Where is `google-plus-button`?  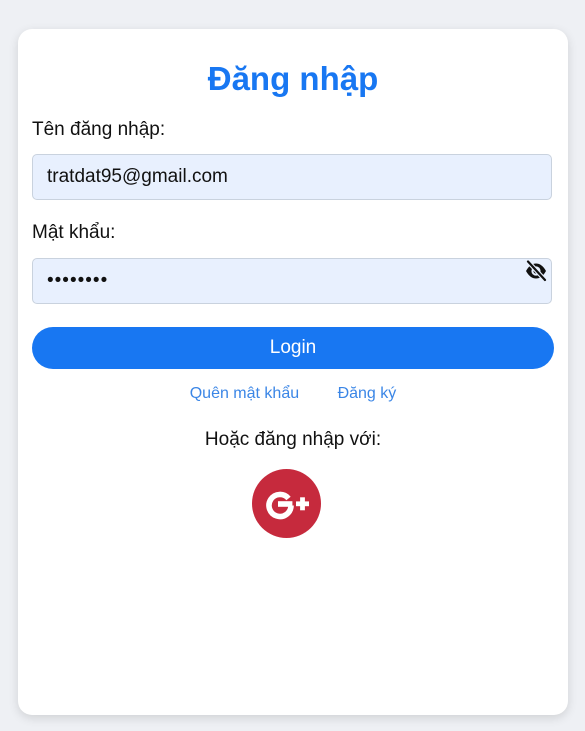 google-plus-button is located at coordinates (286, 503).